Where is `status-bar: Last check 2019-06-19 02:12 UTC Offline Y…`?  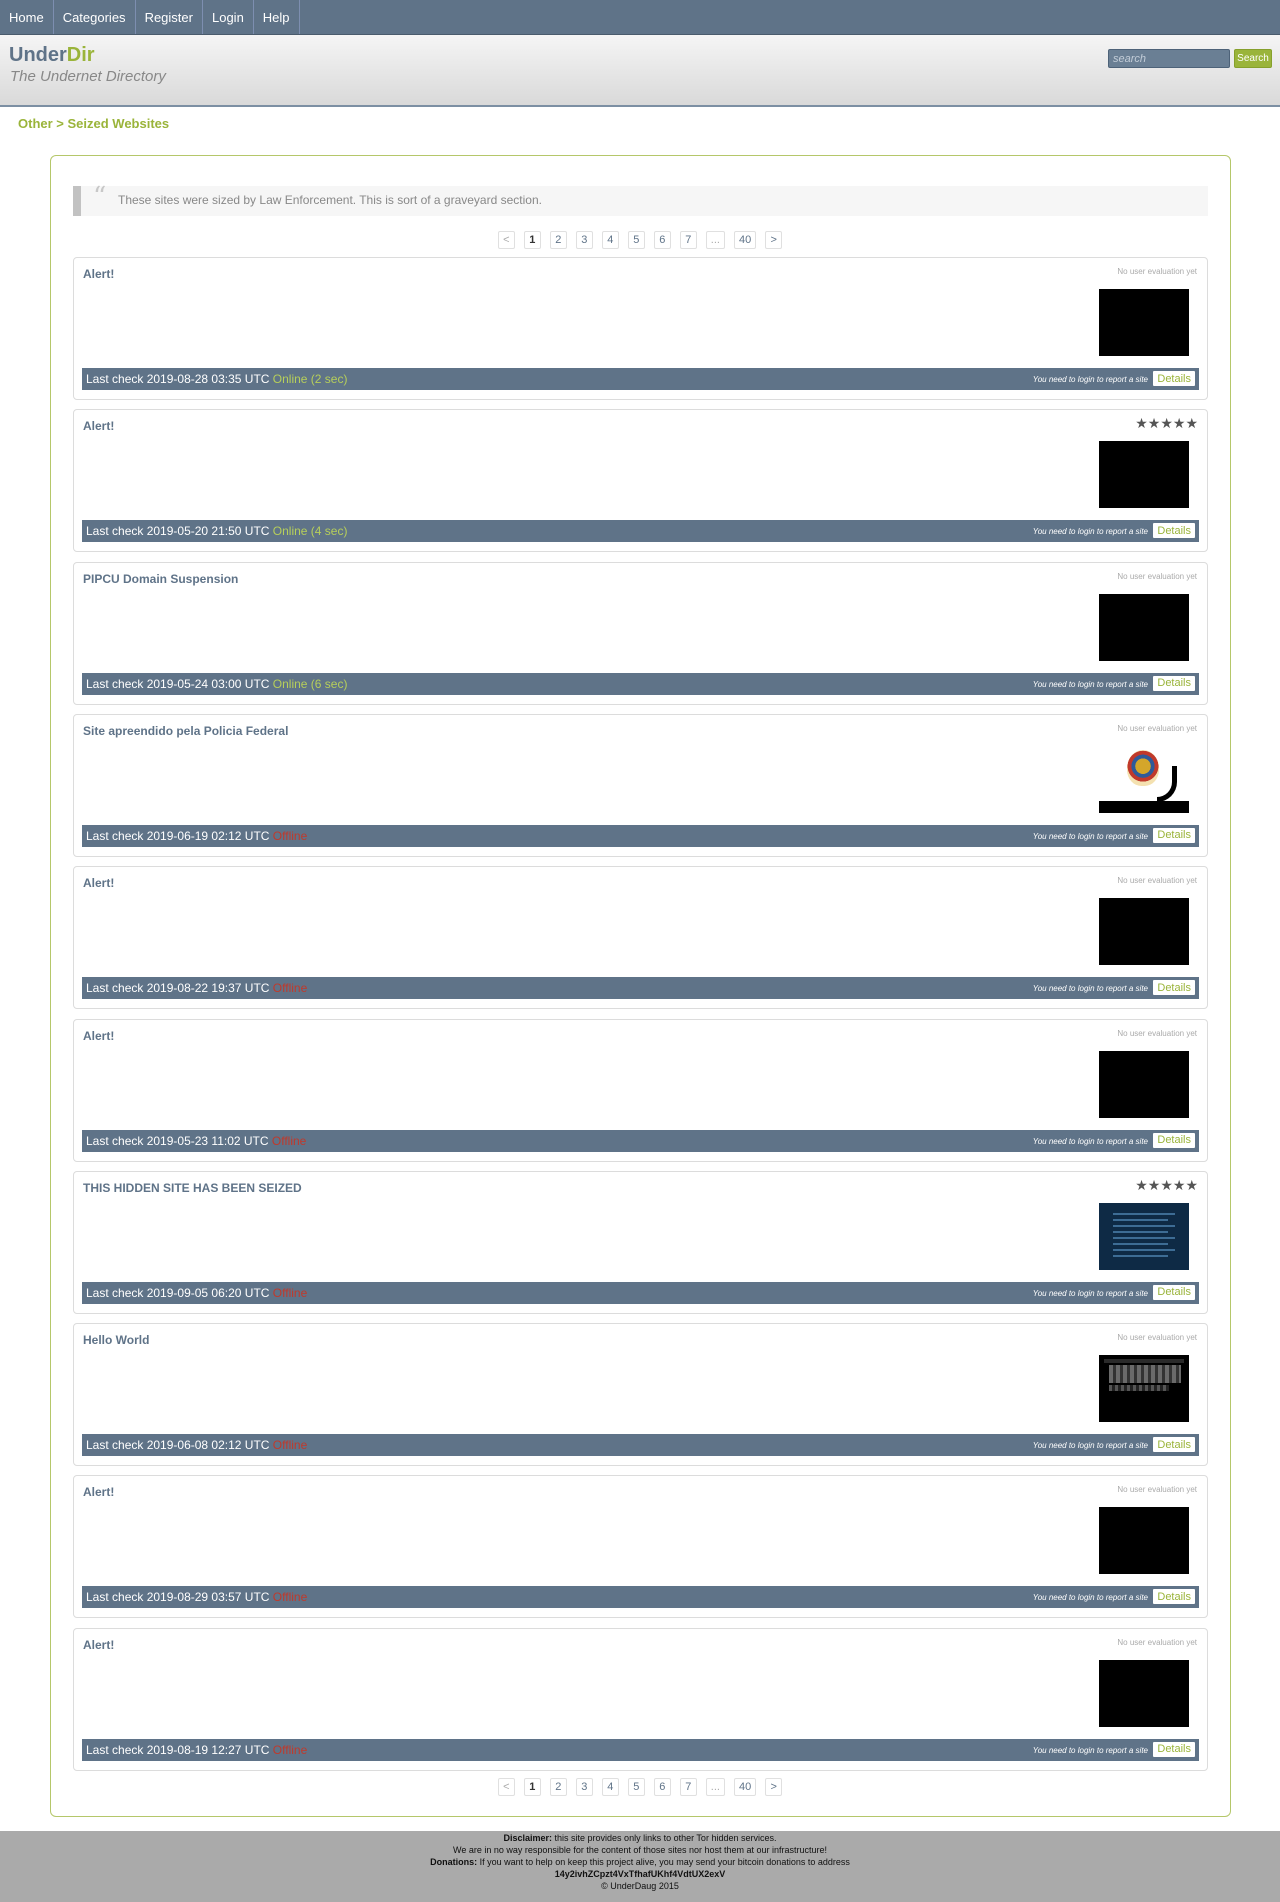 status-bar: Last check 2019-06-19 02:12 UTC Offline Y… is located at coordinates (640, 835).